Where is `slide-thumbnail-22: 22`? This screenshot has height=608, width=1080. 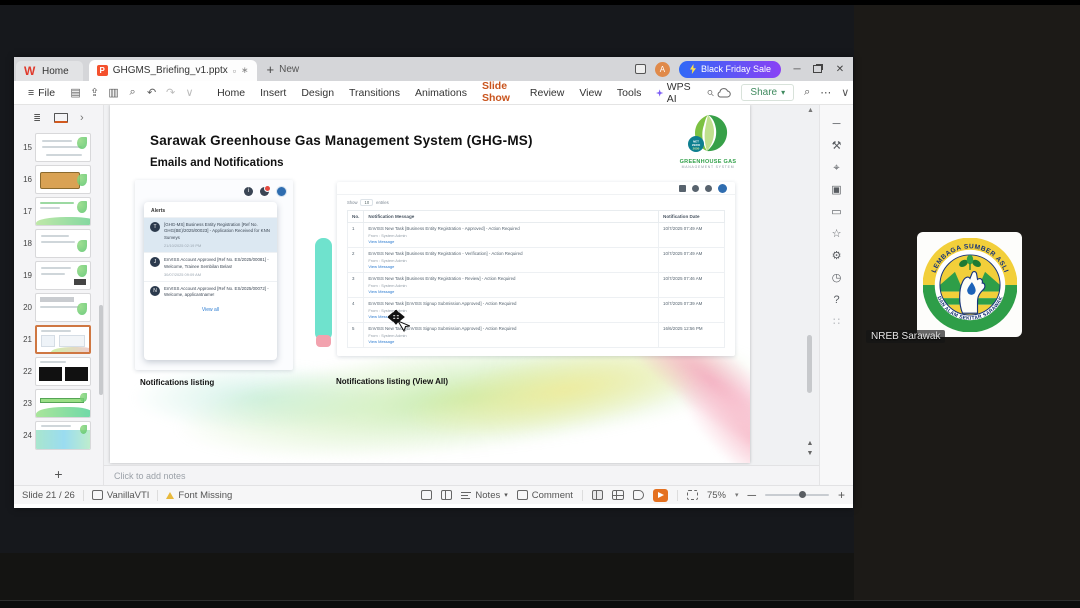 slide-thumbnail-22: 22 is located at coordinates (57, 371).